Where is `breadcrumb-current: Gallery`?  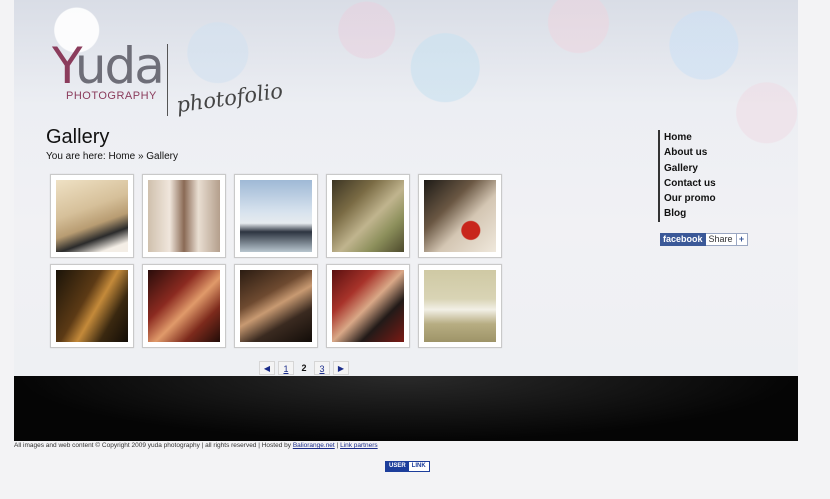 breadcrumb-current: Gallery is located at coordinates (162, 156).